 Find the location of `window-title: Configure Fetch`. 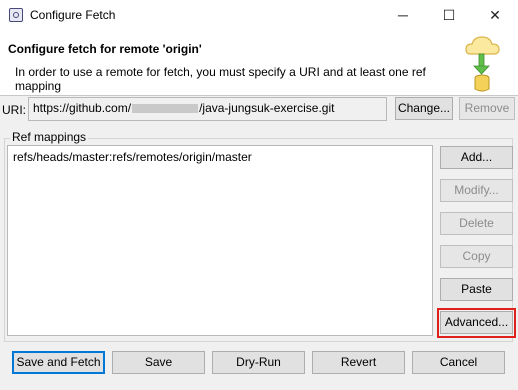

window-title: Configure Fetch is located at coordinates (73, 15).